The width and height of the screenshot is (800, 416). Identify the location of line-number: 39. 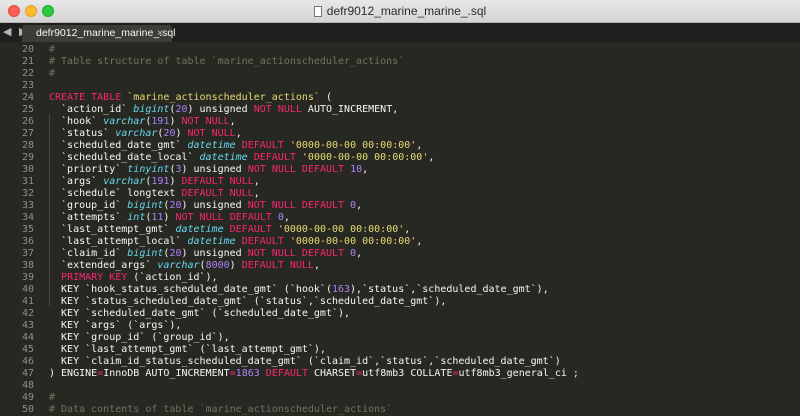
(27, 277).